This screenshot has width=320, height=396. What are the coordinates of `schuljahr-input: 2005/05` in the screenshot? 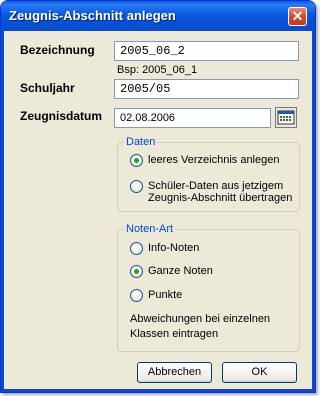 It's located at (206, 89).